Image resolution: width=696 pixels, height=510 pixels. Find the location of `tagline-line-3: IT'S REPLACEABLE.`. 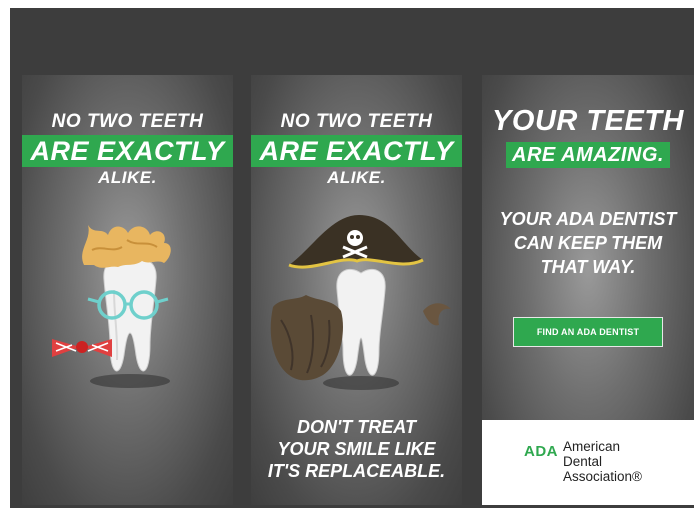

tagline-line-3: IT'S REPLACEABLE. is located at coordinates (356, 471).